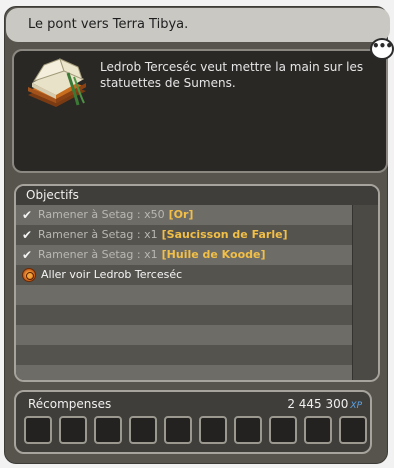 This screenshot has height=468, width=394. What do you see at coordinates (382, 49) in the screenshot?
I see `speech-bubble-icon: •••` at bounding box center [382, 49].